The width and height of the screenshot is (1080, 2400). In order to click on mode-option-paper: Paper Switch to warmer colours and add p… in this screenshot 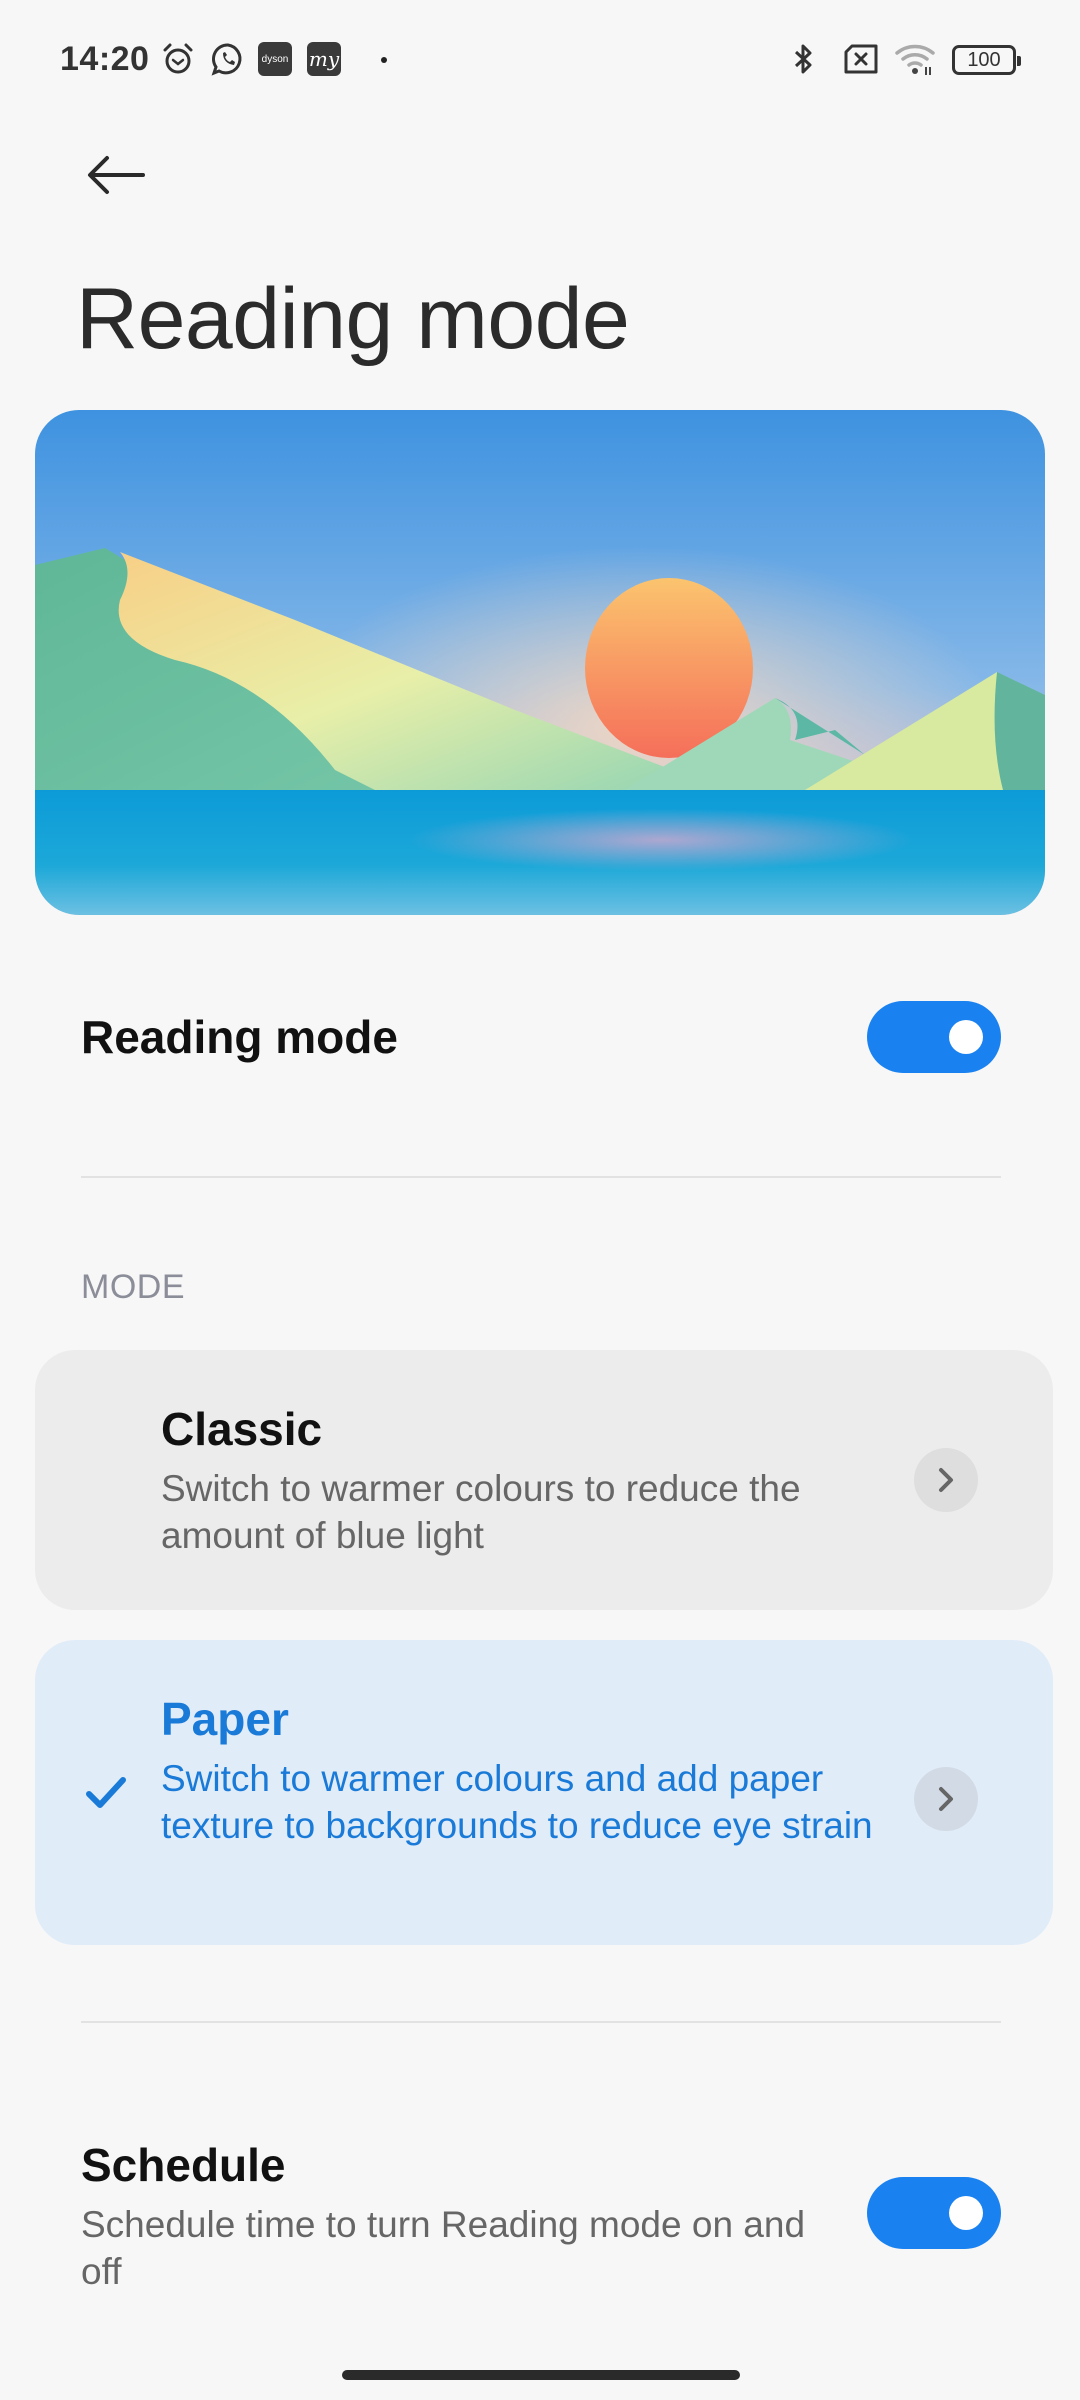, I will do `click(544, 1792)`.